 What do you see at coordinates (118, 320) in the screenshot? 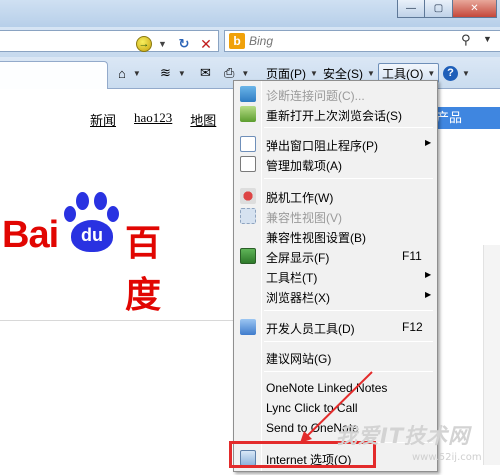
I see `divider` at bounding box center [118, 320].